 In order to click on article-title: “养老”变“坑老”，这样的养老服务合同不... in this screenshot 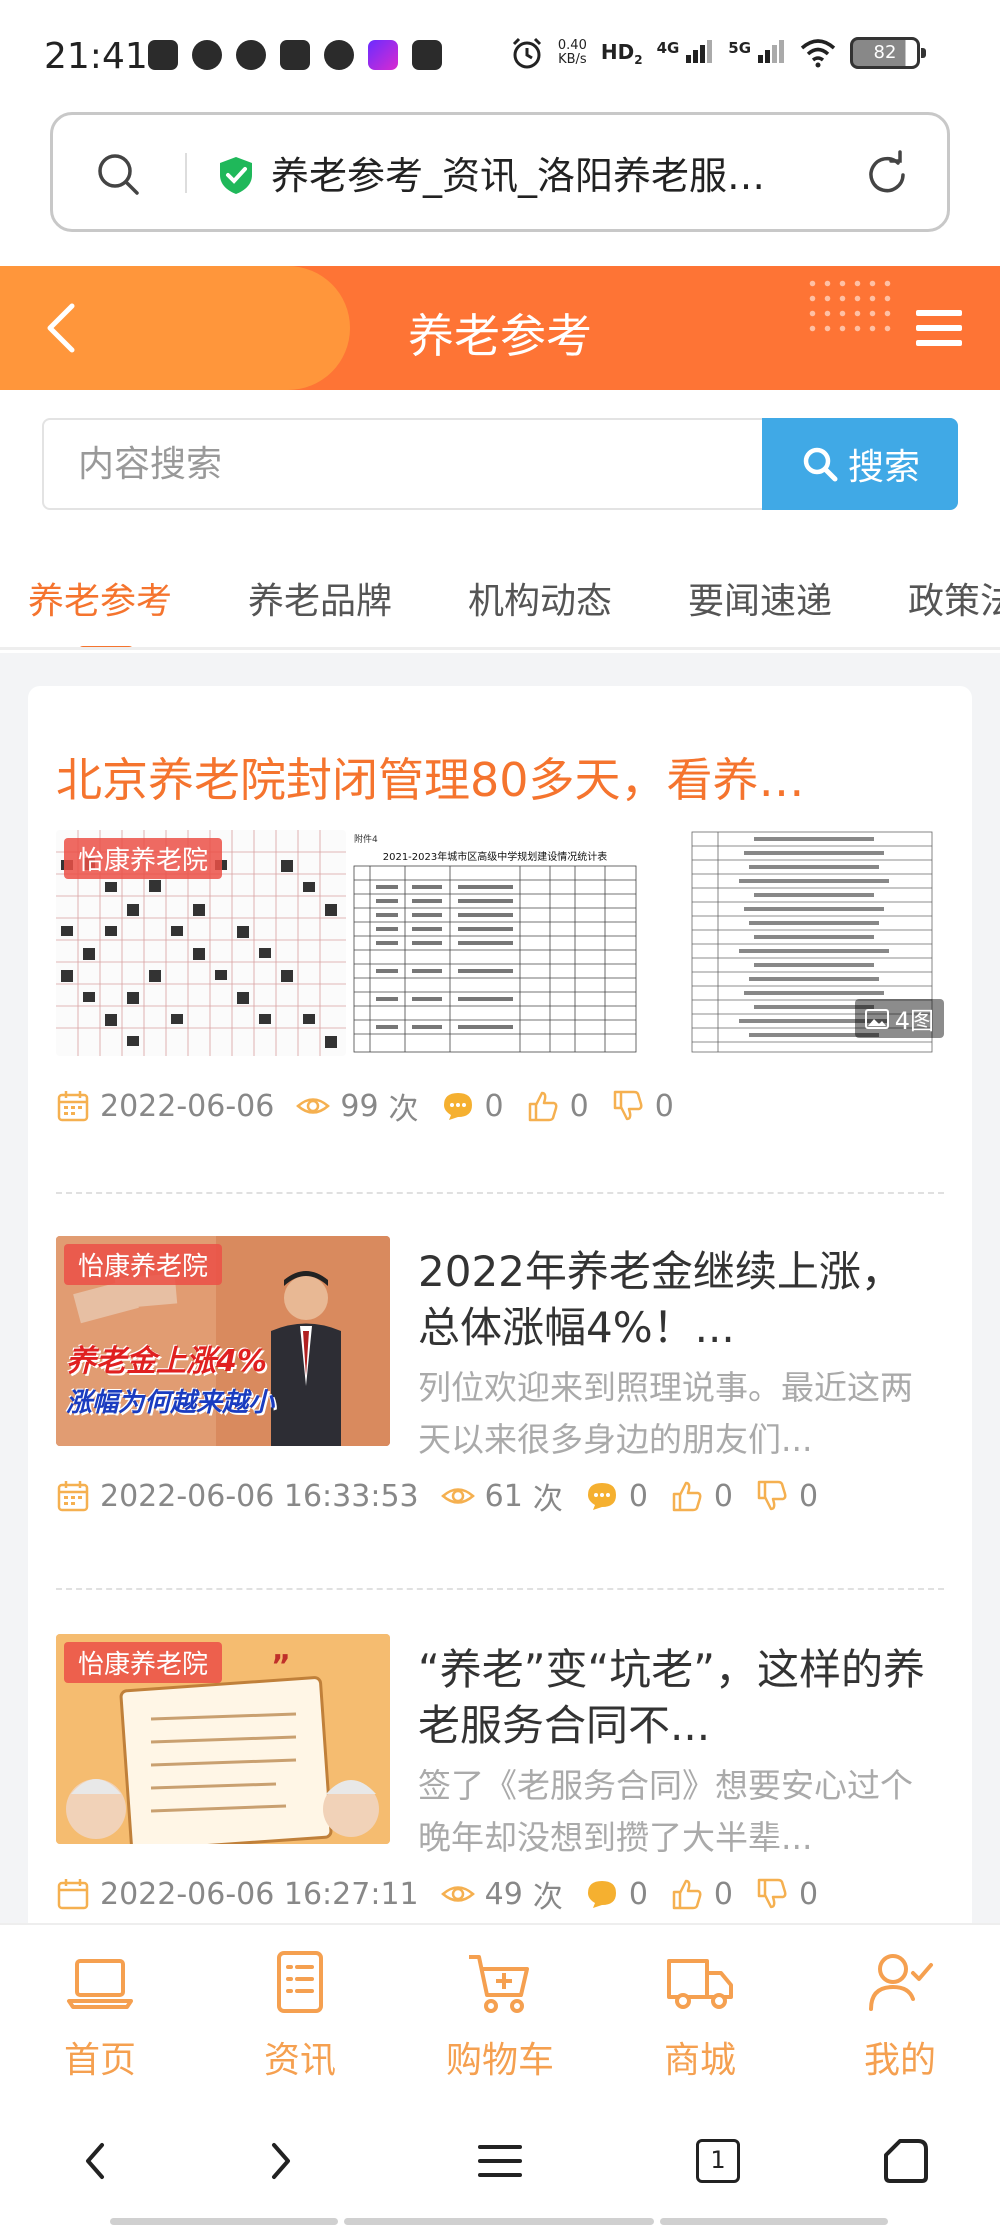, I will do `click(678, 1698)`.